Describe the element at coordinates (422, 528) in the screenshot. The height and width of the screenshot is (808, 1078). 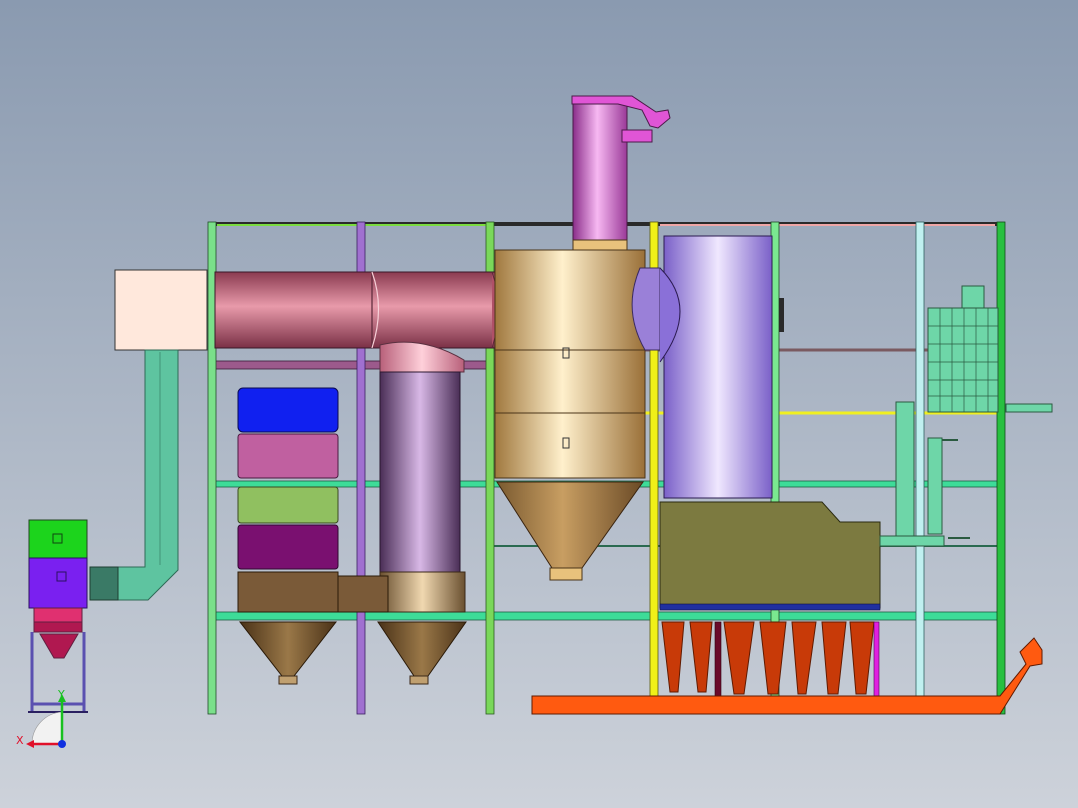
I see `middle-column` at that location.